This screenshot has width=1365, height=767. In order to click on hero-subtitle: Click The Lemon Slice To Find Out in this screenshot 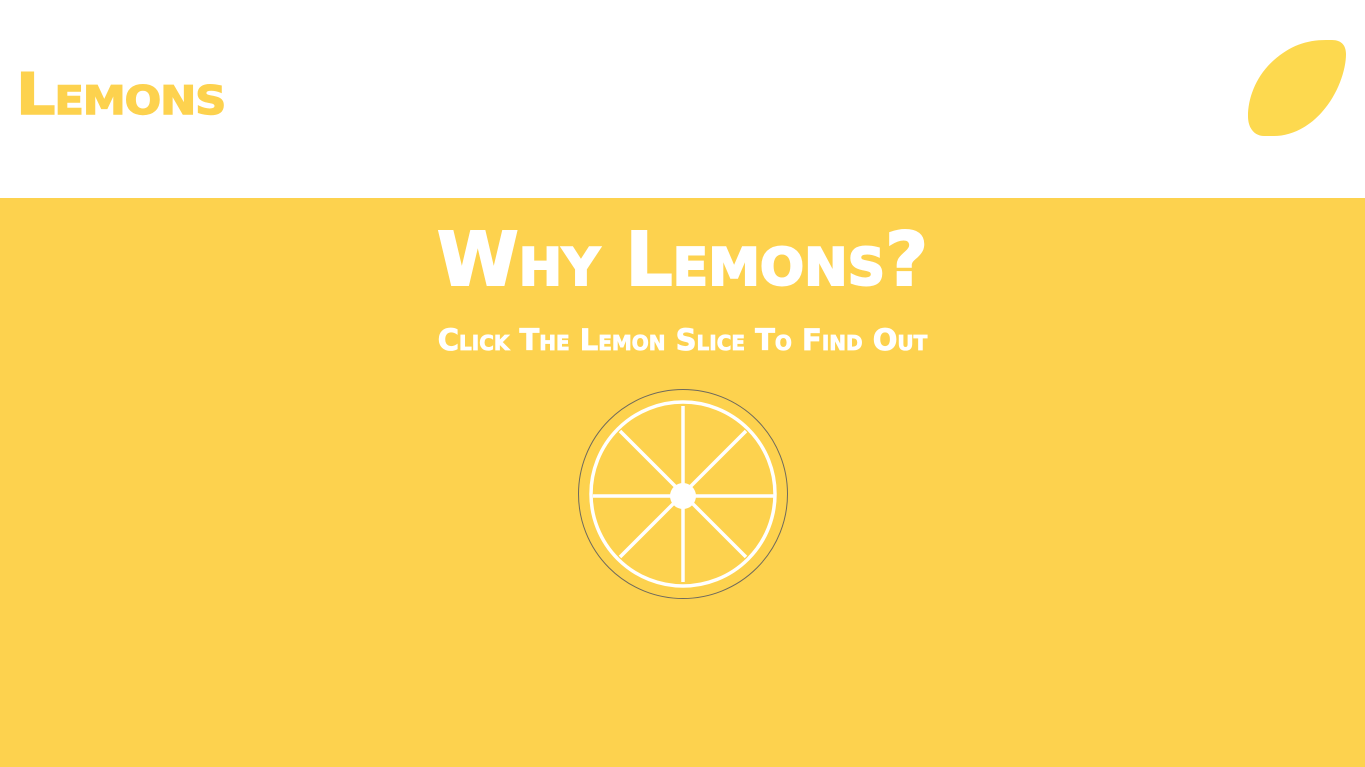, I will do `click(682, 340)`.